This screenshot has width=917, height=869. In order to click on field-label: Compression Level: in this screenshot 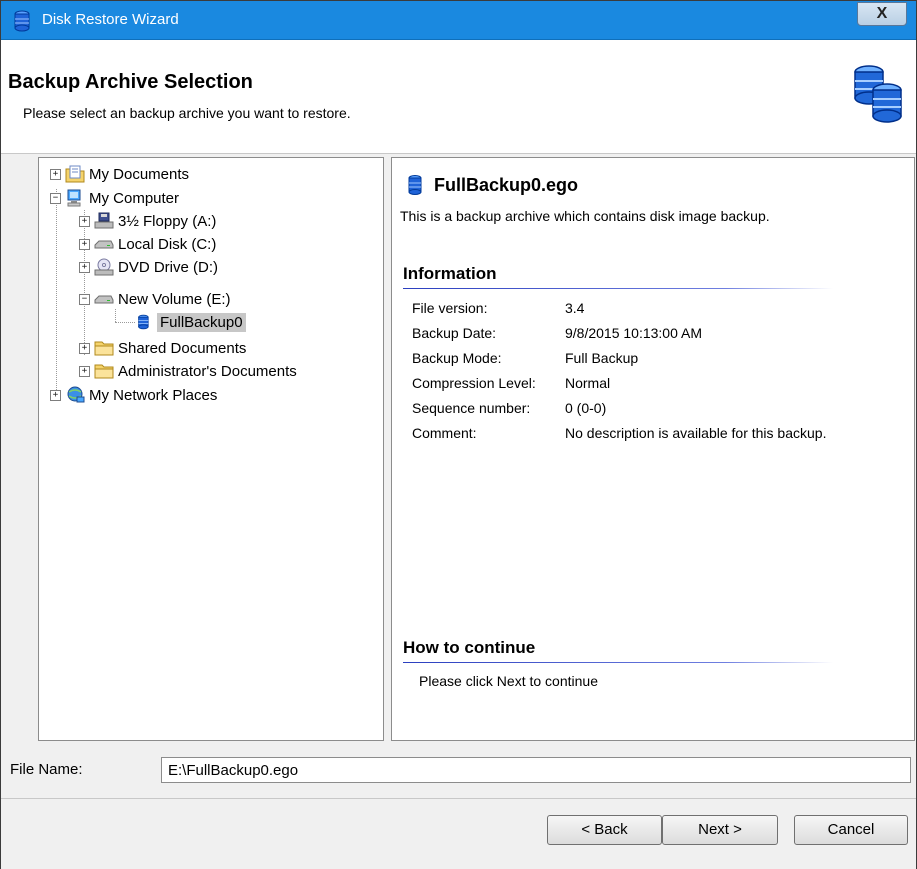, I will do `click(474, 383)`.